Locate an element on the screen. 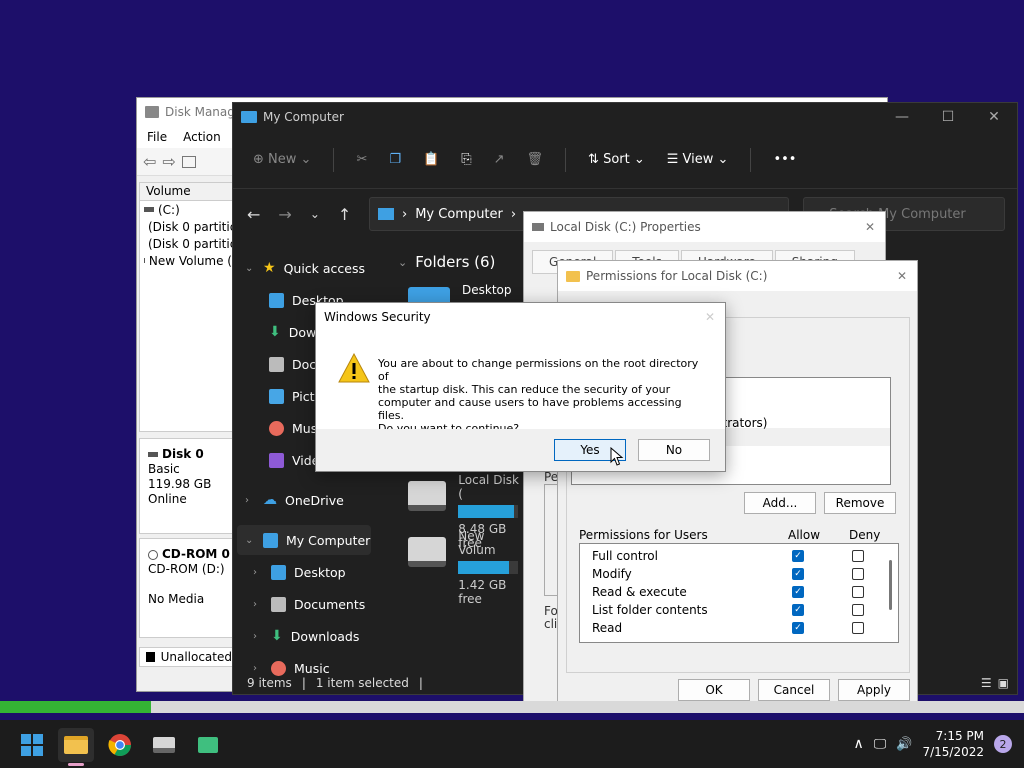 Image resolution: width=1024 pixels, height=768 pixels. taskbar-app is located at coordinates (208, 745).